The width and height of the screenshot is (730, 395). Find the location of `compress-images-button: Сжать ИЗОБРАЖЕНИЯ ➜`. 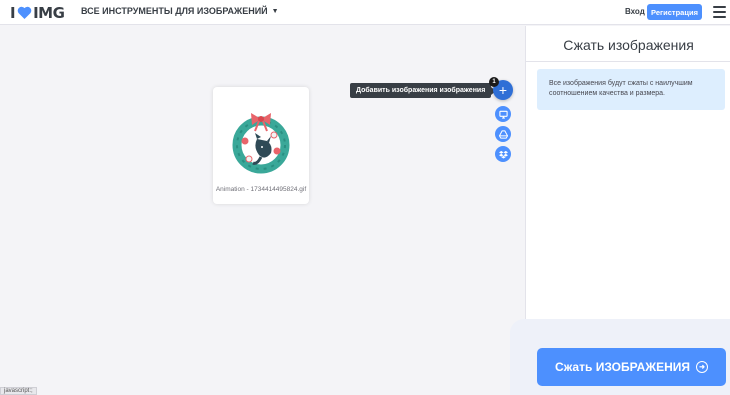

compress-images-button: Сжать ИЗОБРАЖЕНИЯ ➜ is located at coordinates (631, 367).